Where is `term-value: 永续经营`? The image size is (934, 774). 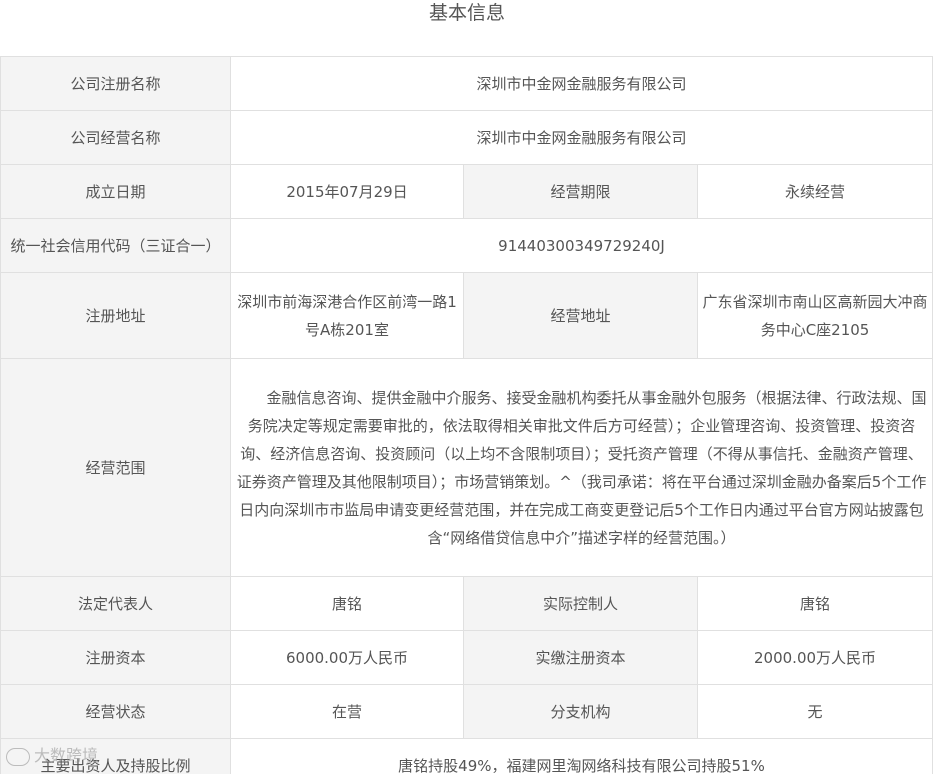 term-value: 永续经营 is located at coordinates (815, 191).